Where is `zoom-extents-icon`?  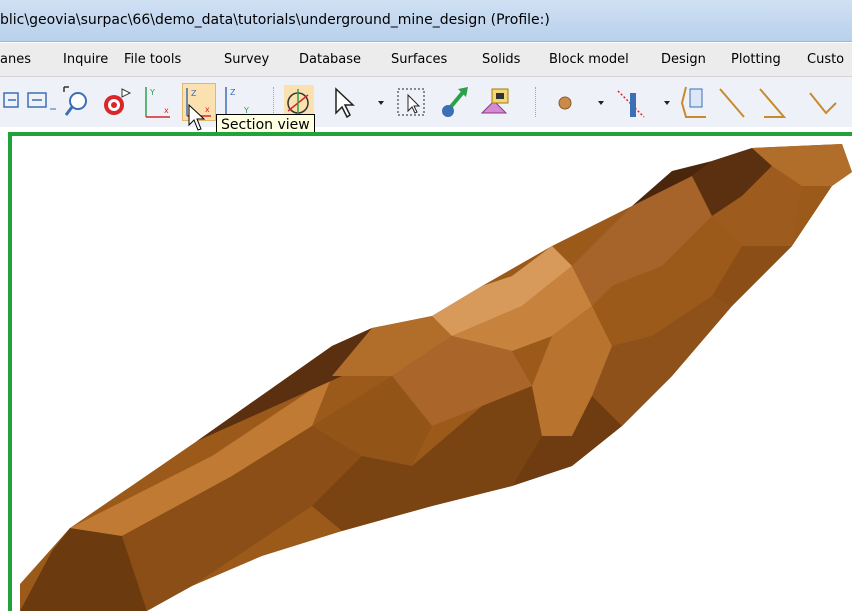 zoom-extents-icon is located at coordinates (79, 102).